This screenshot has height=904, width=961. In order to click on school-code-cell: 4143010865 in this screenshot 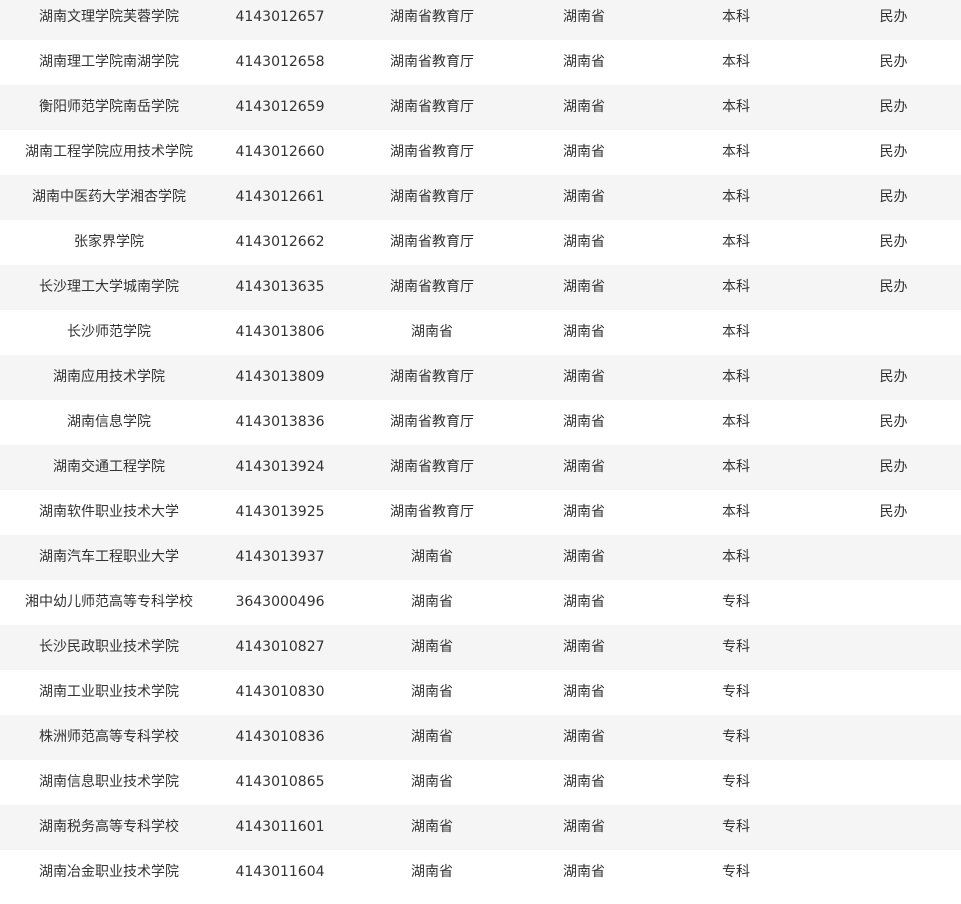, I will do `click(280, 782)`.